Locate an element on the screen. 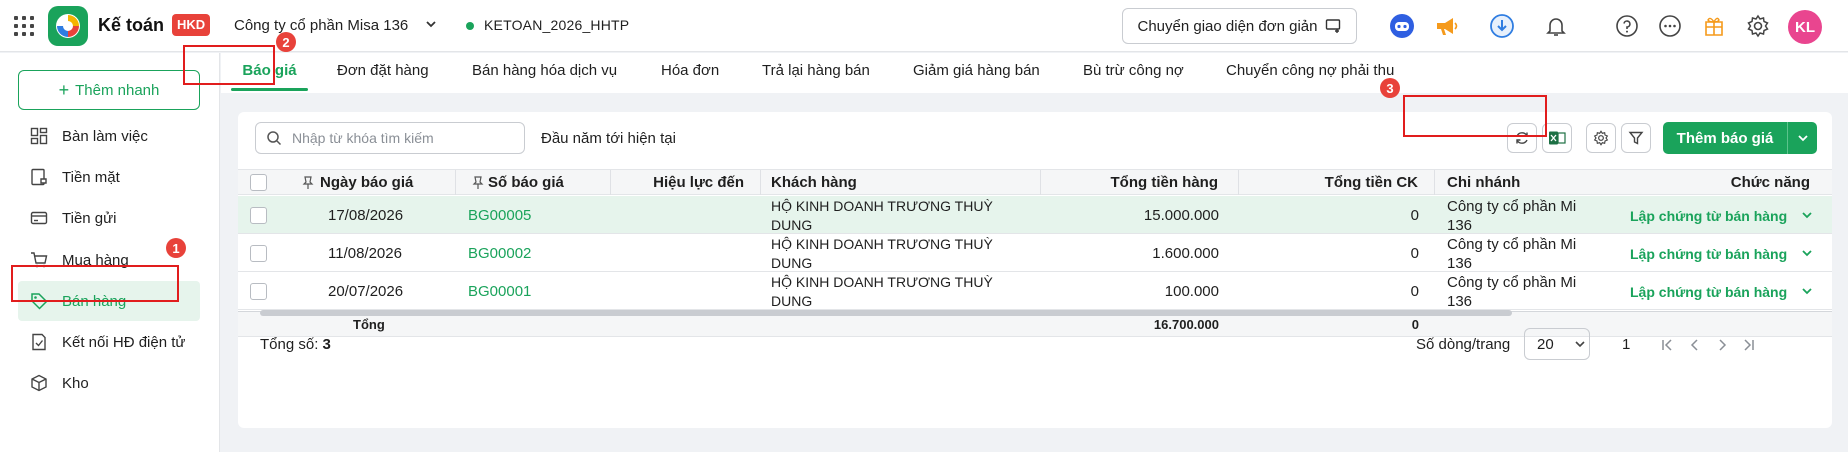 This screenshot has height=452, width=1848. next-page-icon is located at coordinates (1722, 345).